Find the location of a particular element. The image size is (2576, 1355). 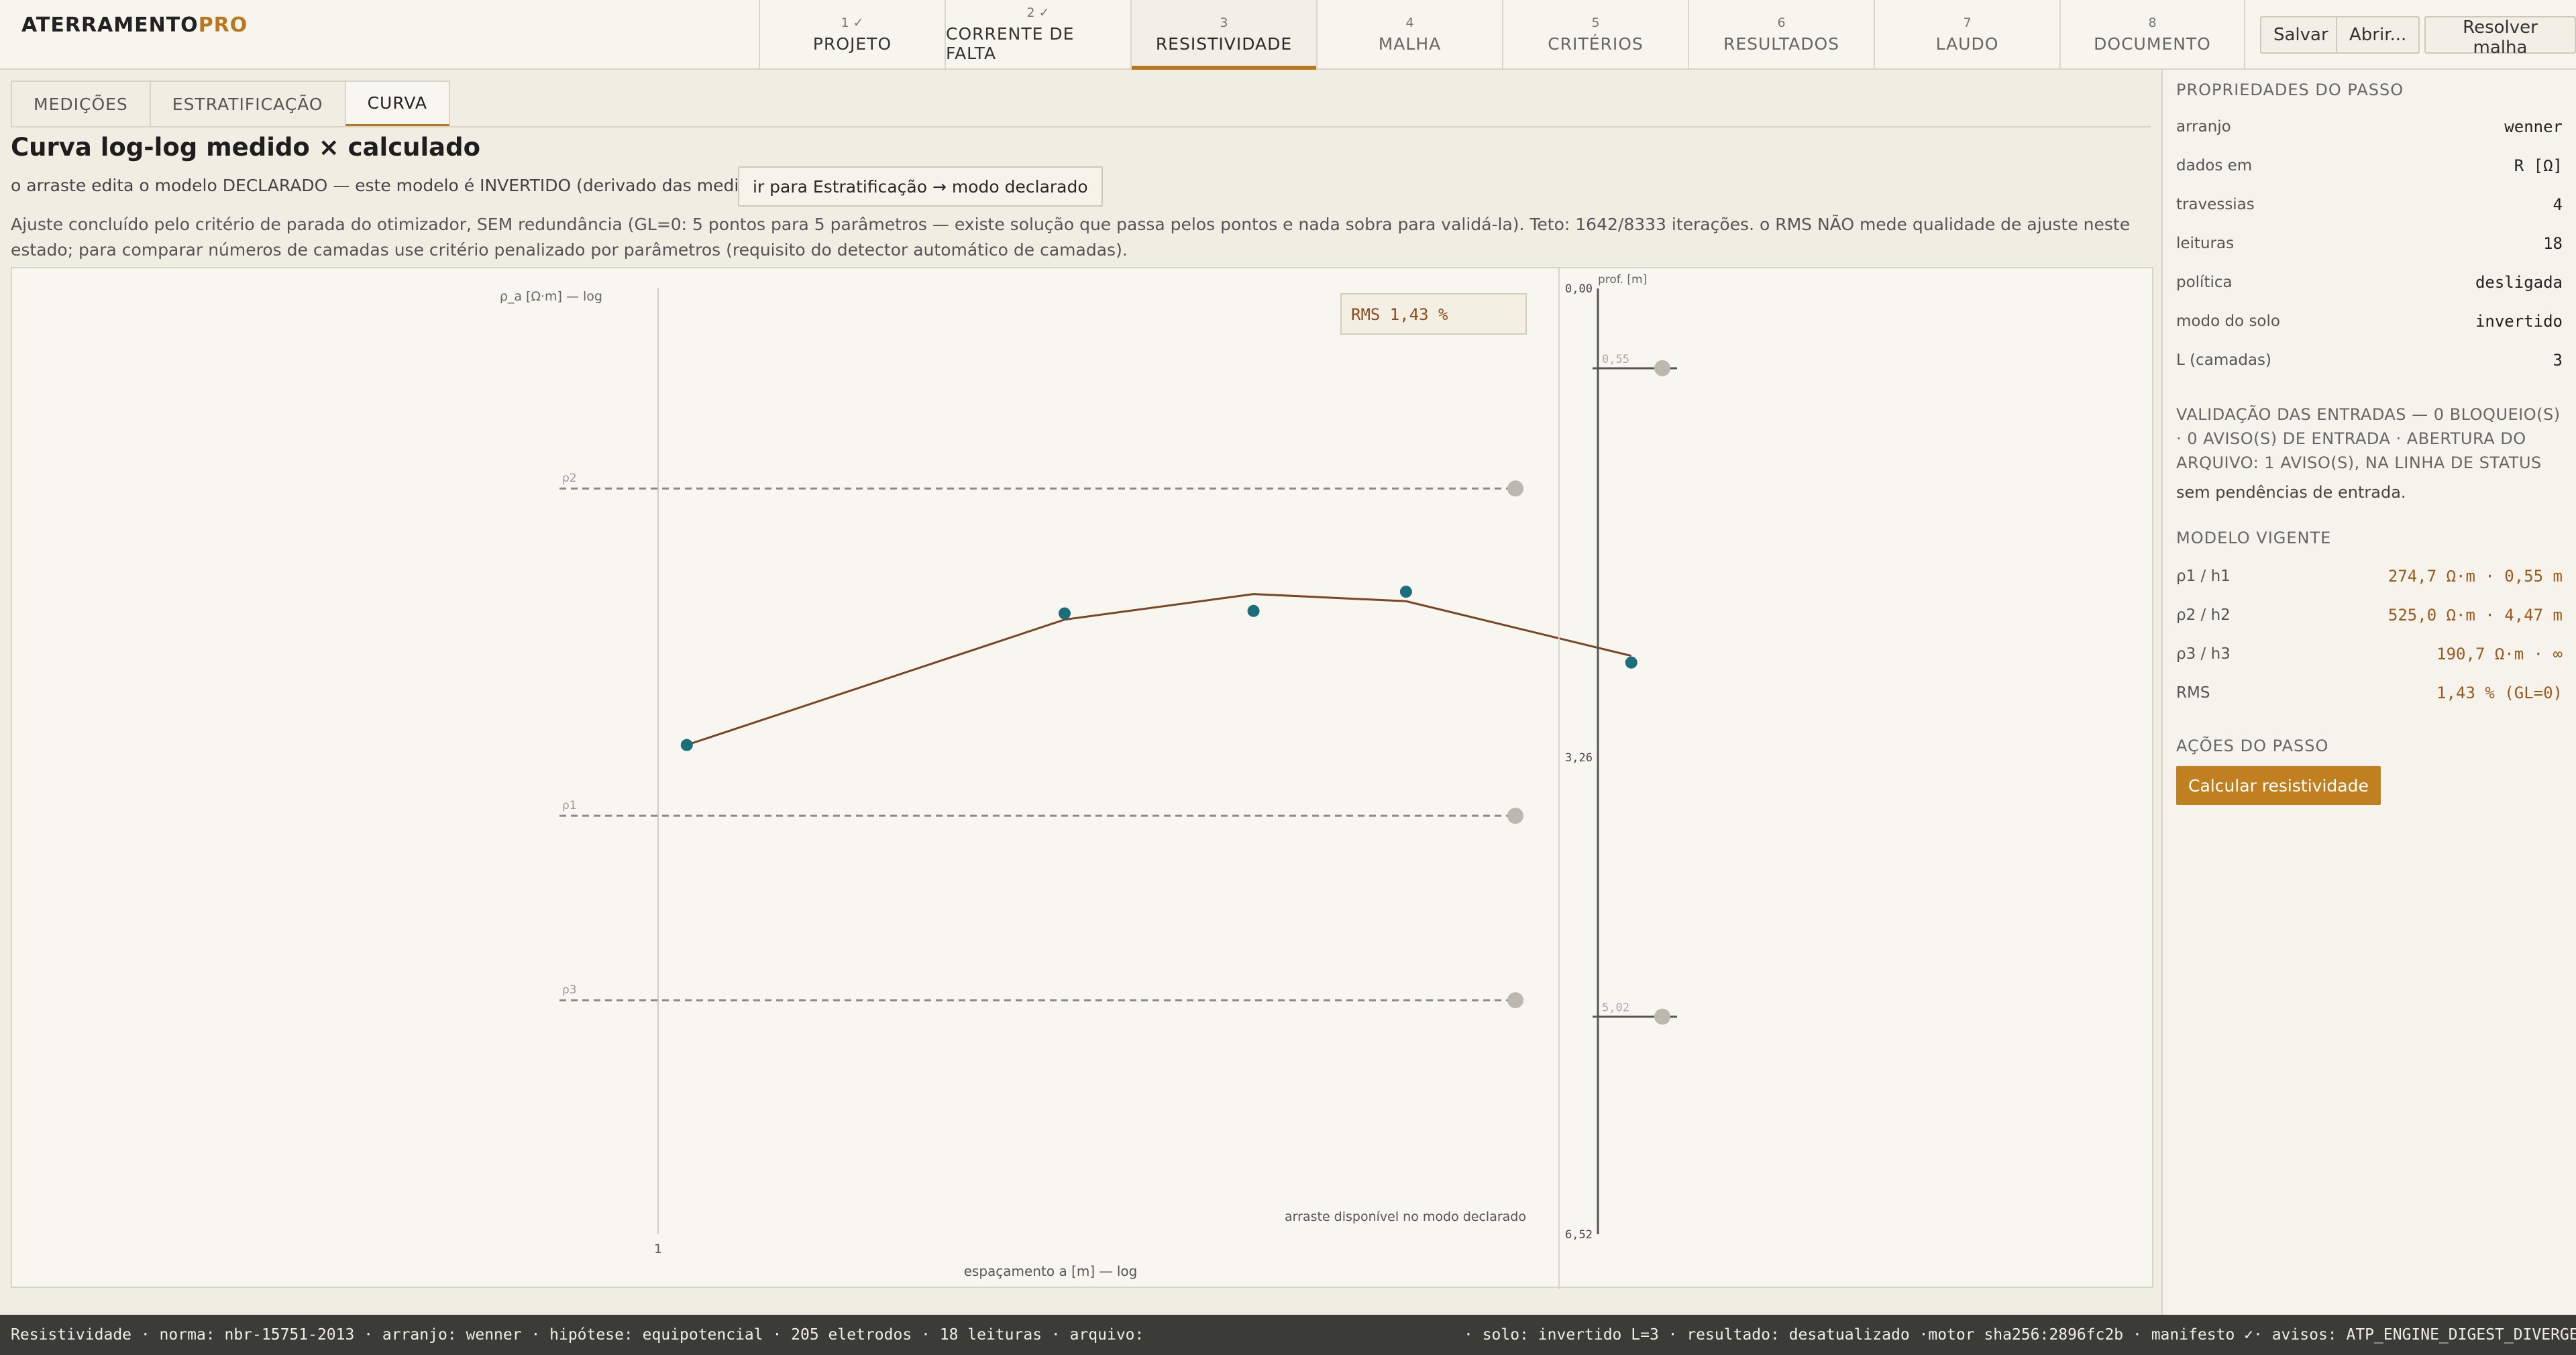

model-key: ρ3 / h3 is located at coordinates (2203, 654).